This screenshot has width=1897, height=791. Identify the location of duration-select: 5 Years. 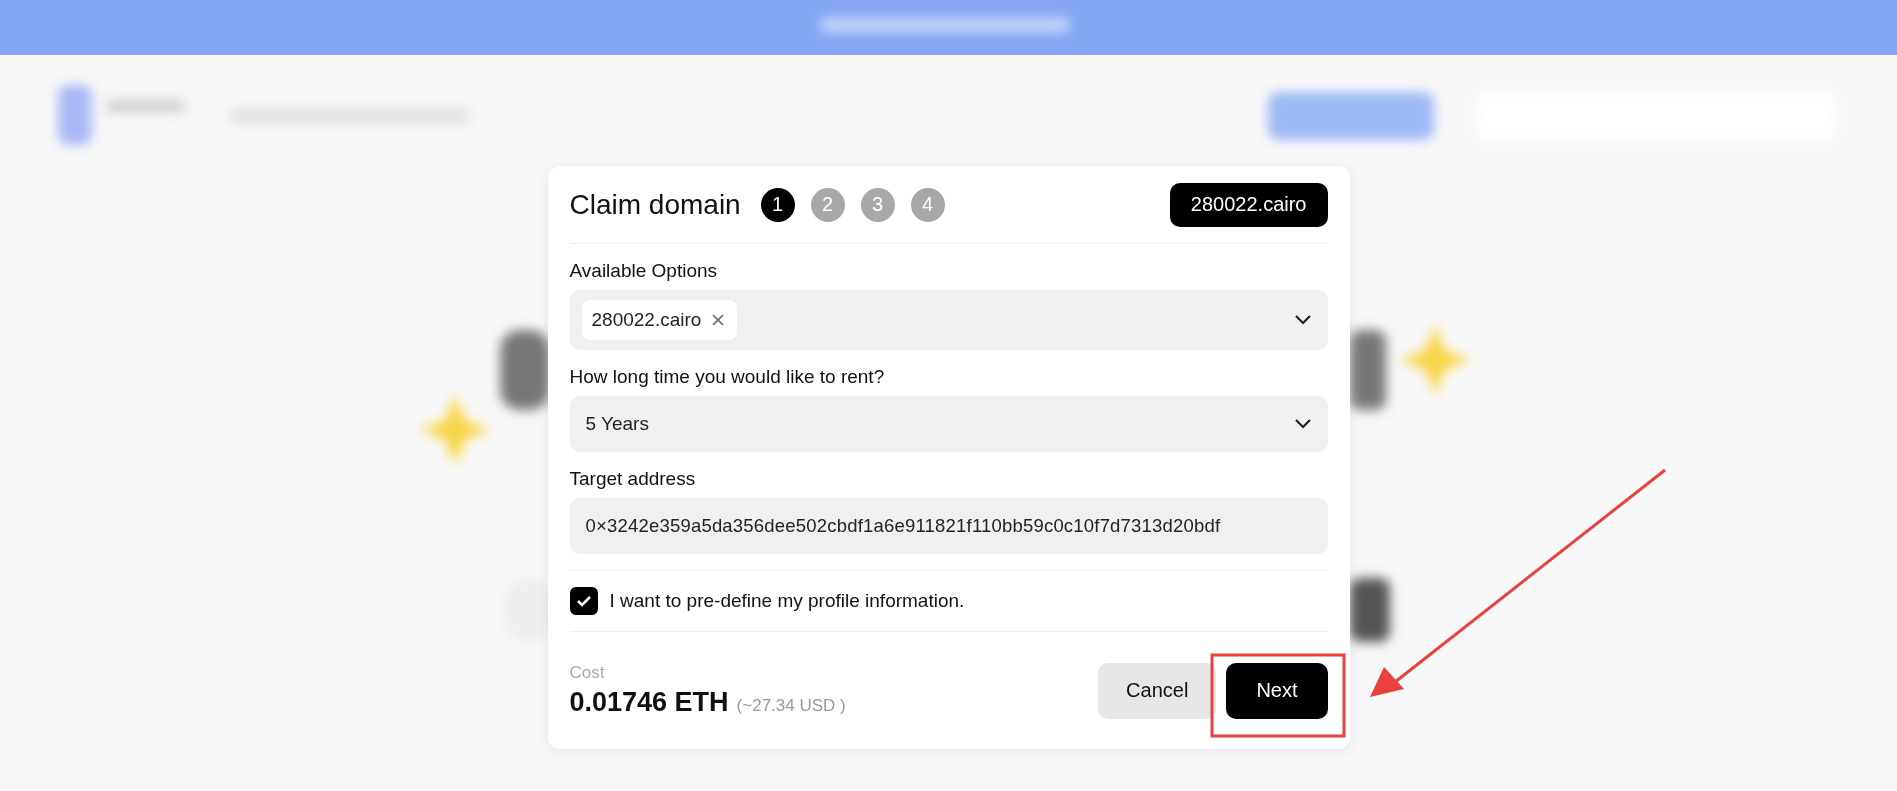
(948, 424).